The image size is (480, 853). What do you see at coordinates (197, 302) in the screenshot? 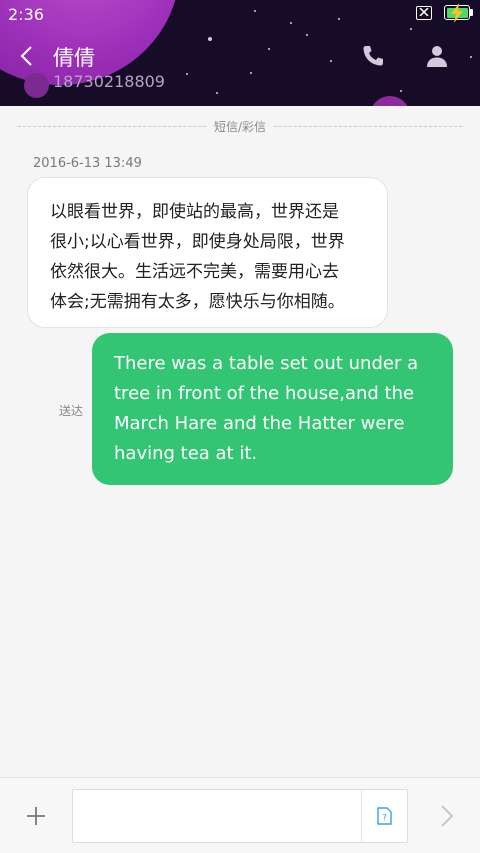
I see `message-line: 体会;无需拥有太多，愿快乐与你相随。` at bounding box center [197, 302].